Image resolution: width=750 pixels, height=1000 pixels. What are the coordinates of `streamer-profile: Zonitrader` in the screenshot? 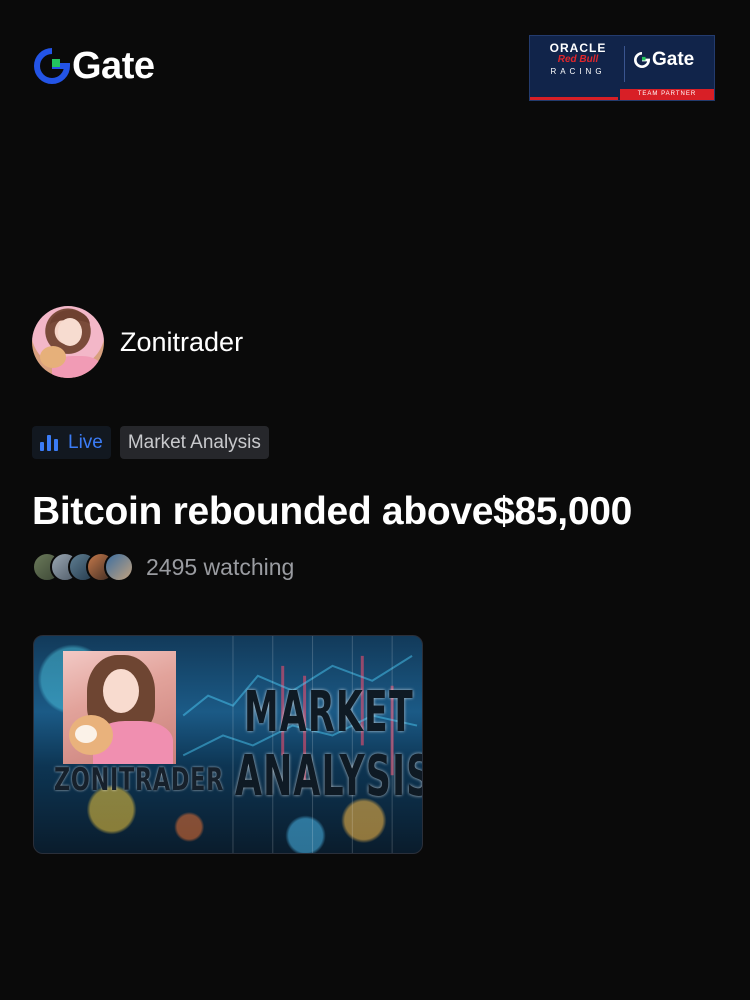 It's located at (137, 342).